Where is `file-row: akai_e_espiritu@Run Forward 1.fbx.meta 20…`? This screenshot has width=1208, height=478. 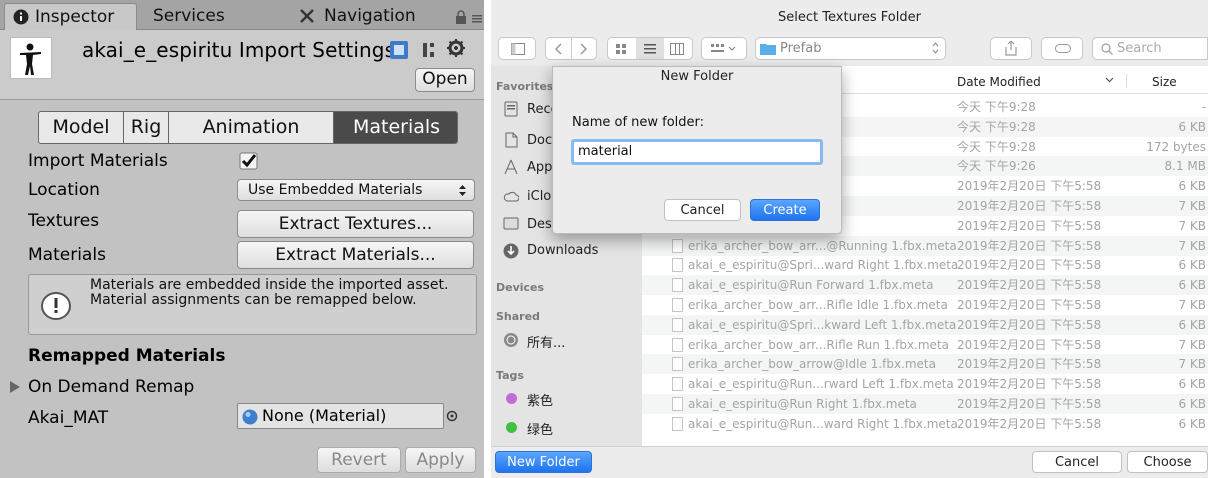
file-row: akai_e_espiritu@Run Forward 1.fbx.meta 20… is located at coordinates (925, 285).